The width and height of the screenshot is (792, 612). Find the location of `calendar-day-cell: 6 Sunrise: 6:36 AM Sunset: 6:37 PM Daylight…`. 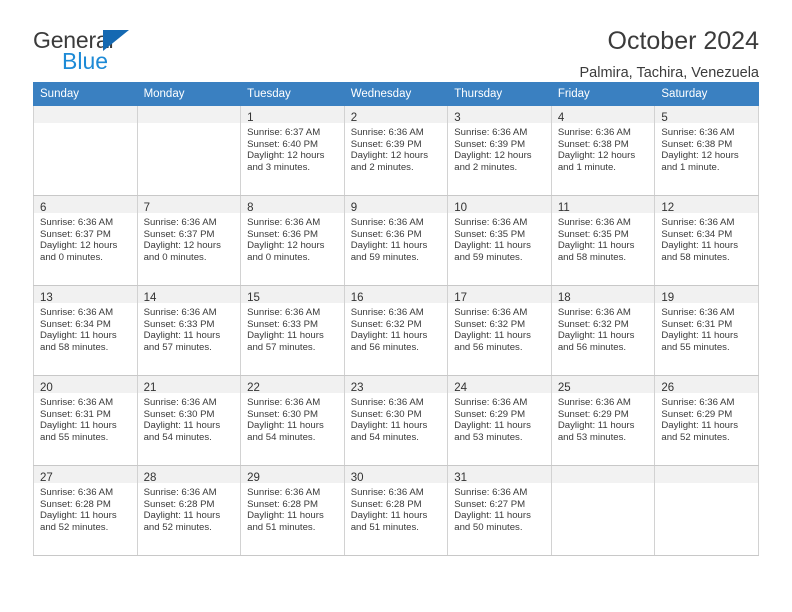

calendar-day-cell: 6 Sunrise: 6:36 AM Sunset: 6:37 PM Daylight… is located at coordinates (85, 240).